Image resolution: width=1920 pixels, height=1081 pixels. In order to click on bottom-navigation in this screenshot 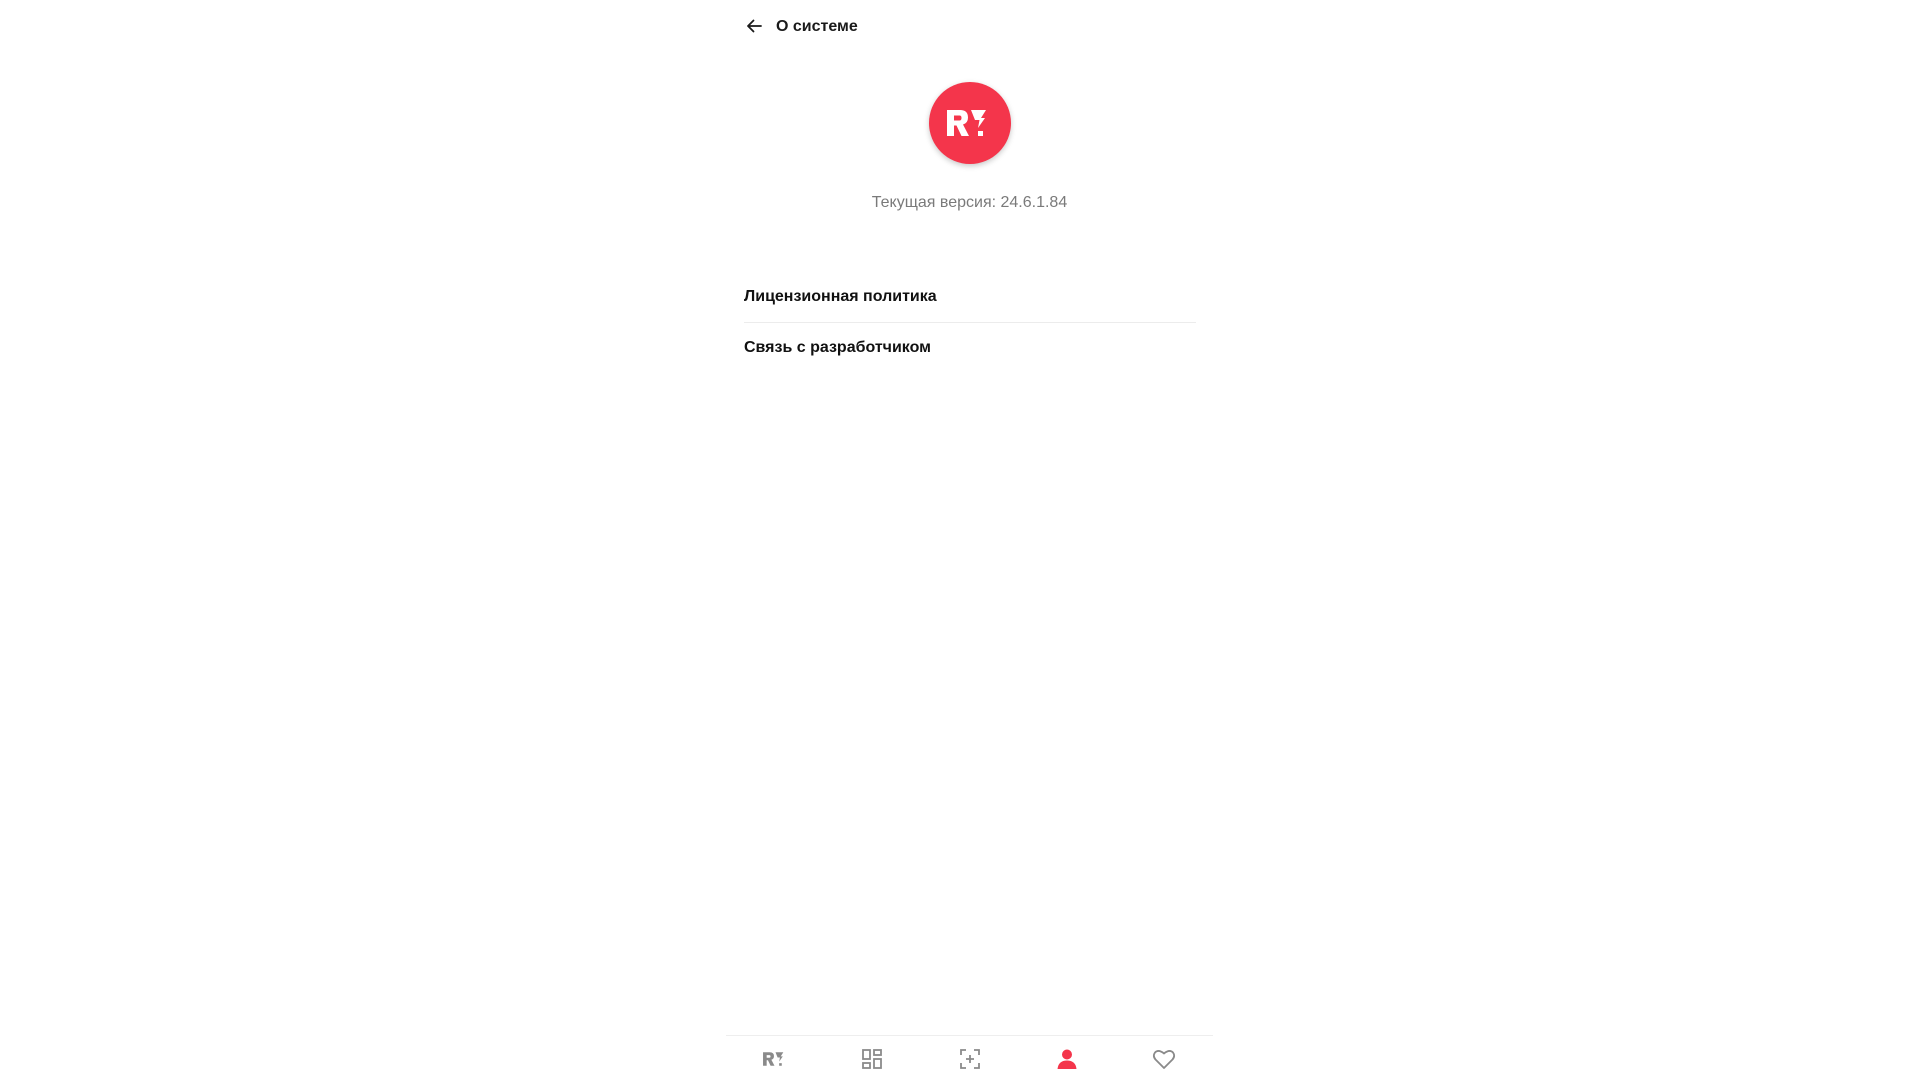, I will do `click(969, 1058)`.